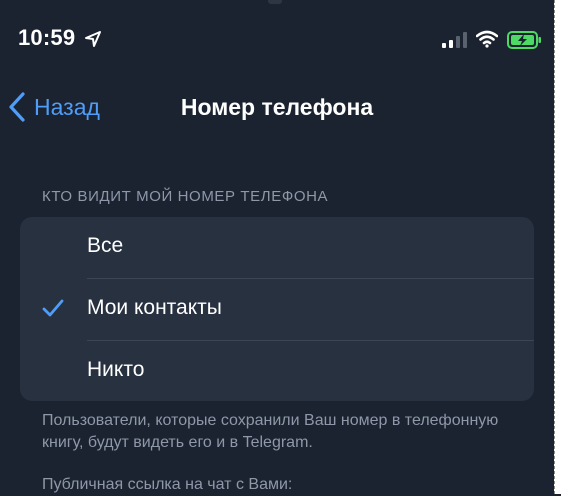 The image size is (561, 496). Describe the element at coordinates (557, 247) in the screenshot. I see `screenshot-edge` at that location.